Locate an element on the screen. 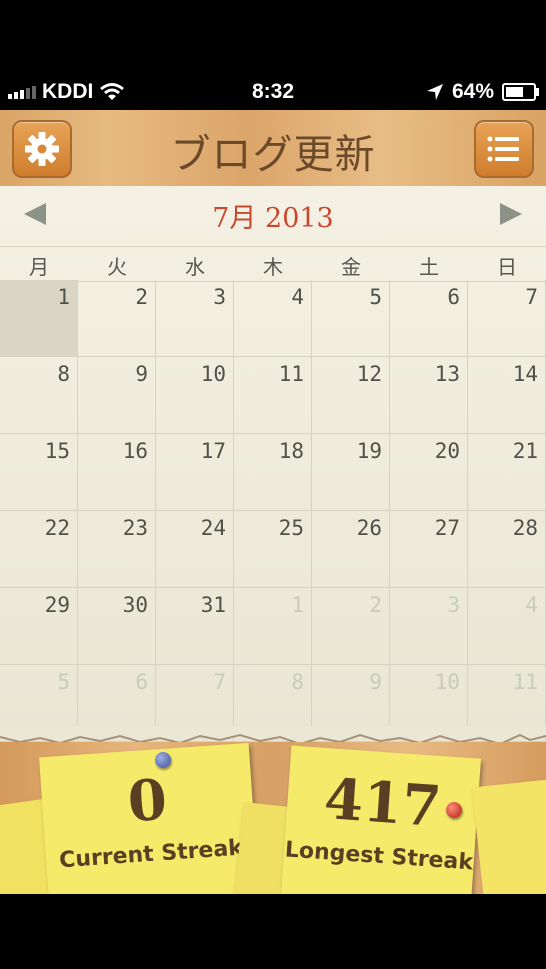 The width and height of the screenshot is (546, 969). day-number: 31 is located at coordinates (213, 605).